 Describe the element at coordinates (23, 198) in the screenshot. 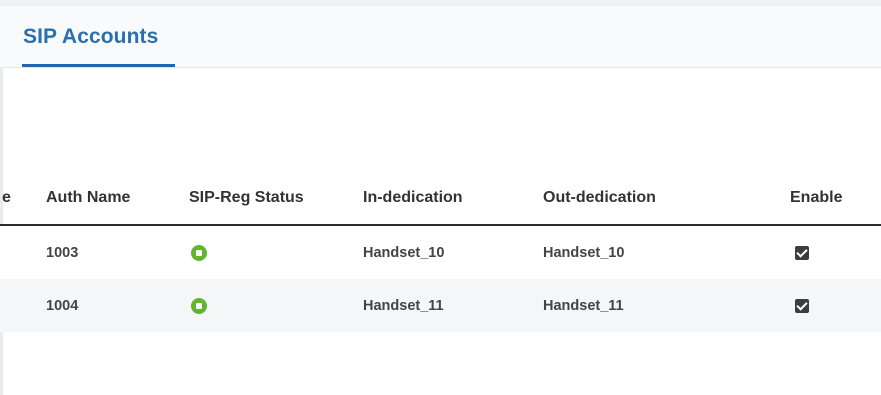

I see `column-header-truncated: e` at that location.